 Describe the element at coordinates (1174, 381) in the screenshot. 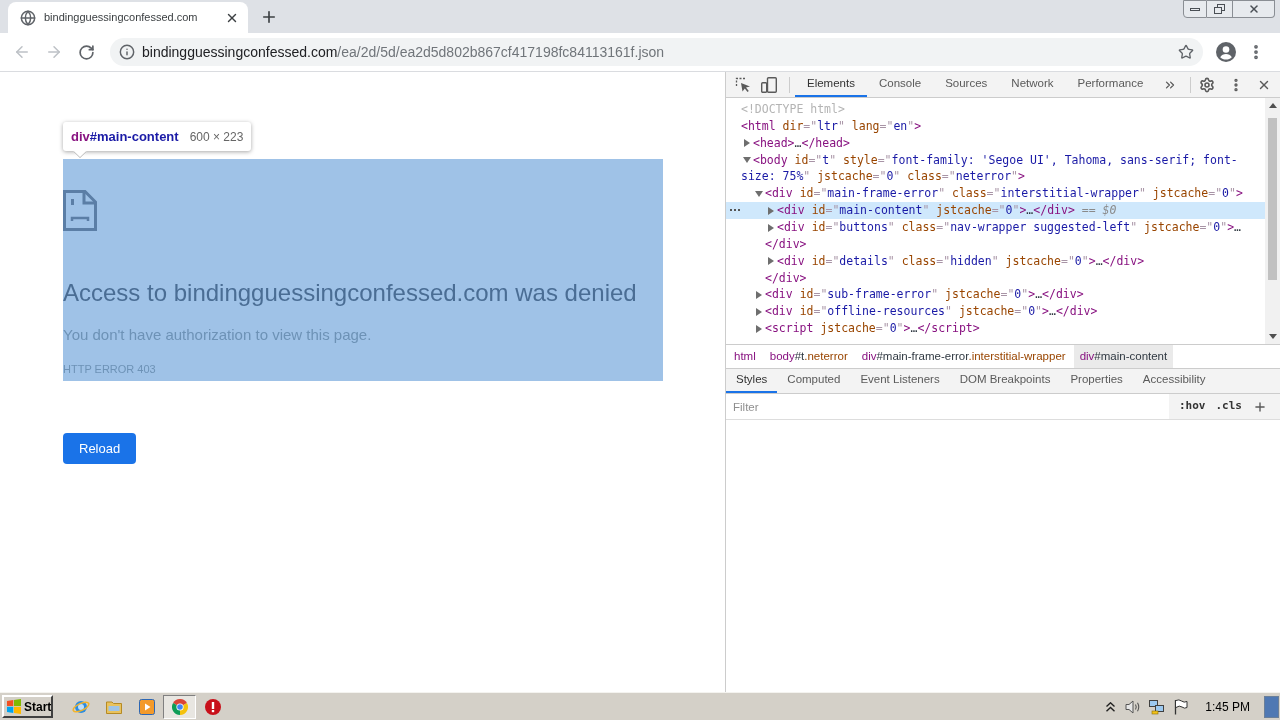

I see `sidebar-tab: Accessibility` at that location.